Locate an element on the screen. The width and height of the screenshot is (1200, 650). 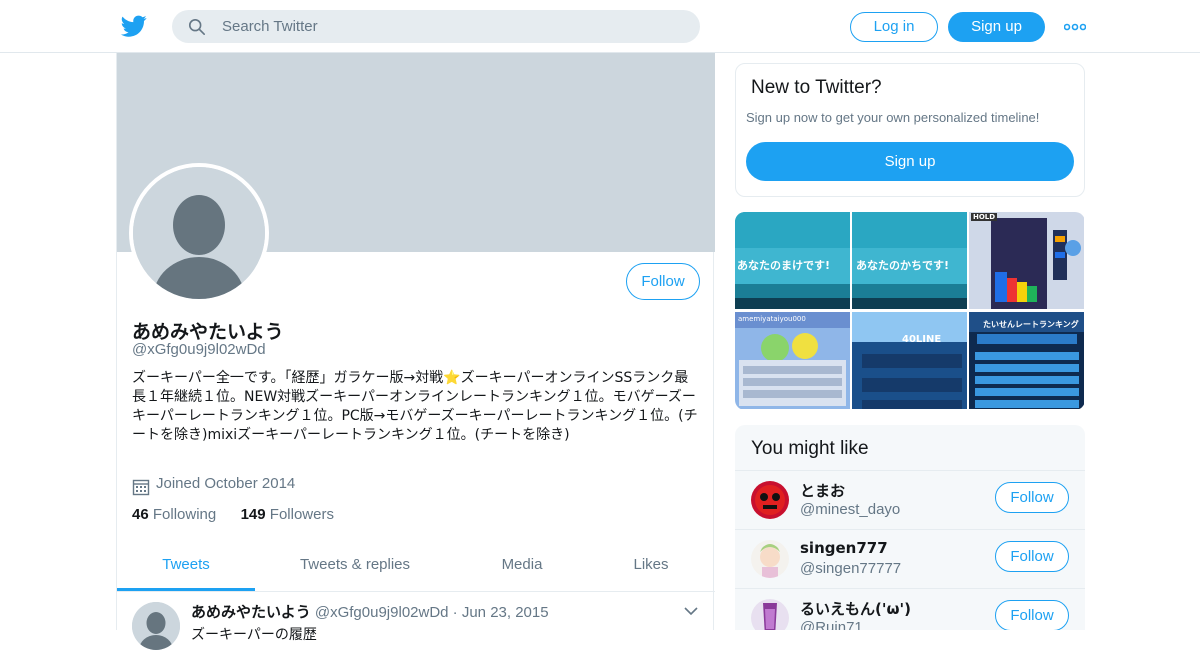
tweet-text: ズーキーパーの履歴 is located at coordinates (254, 635).